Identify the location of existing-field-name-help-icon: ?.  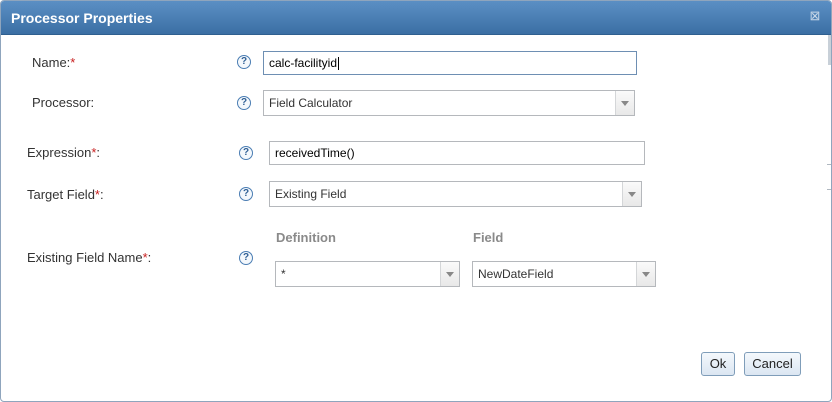
(246, 258).